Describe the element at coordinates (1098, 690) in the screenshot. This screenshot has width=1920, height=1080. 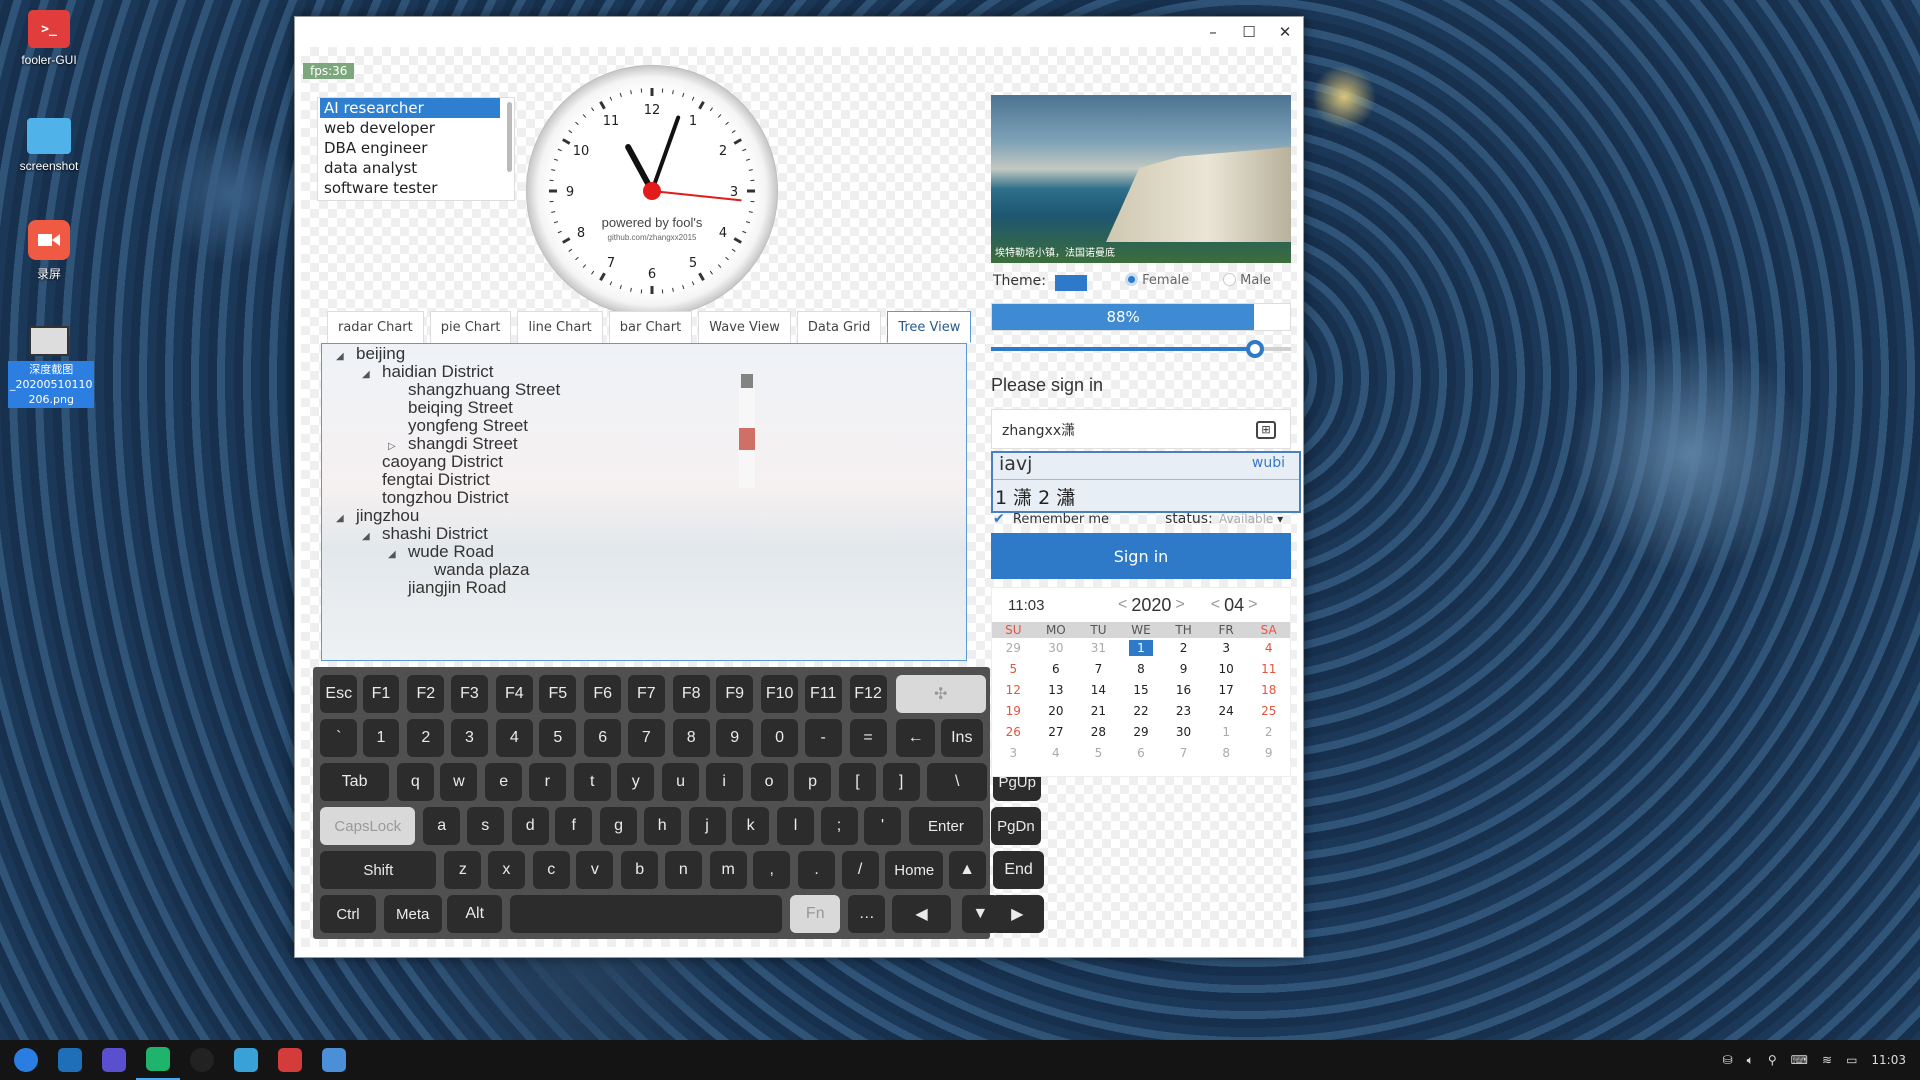
I see `calendar-day: 14` at that location.